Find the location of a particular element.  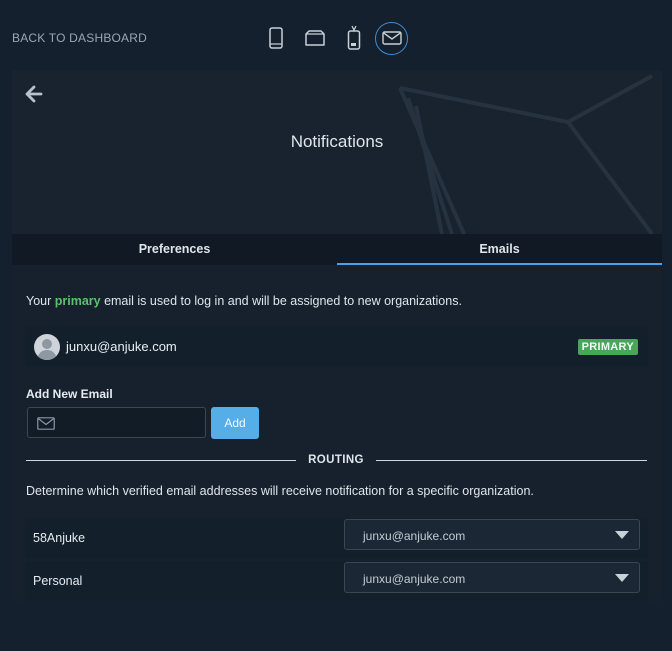

avatar is located at coordinates (47, 347).